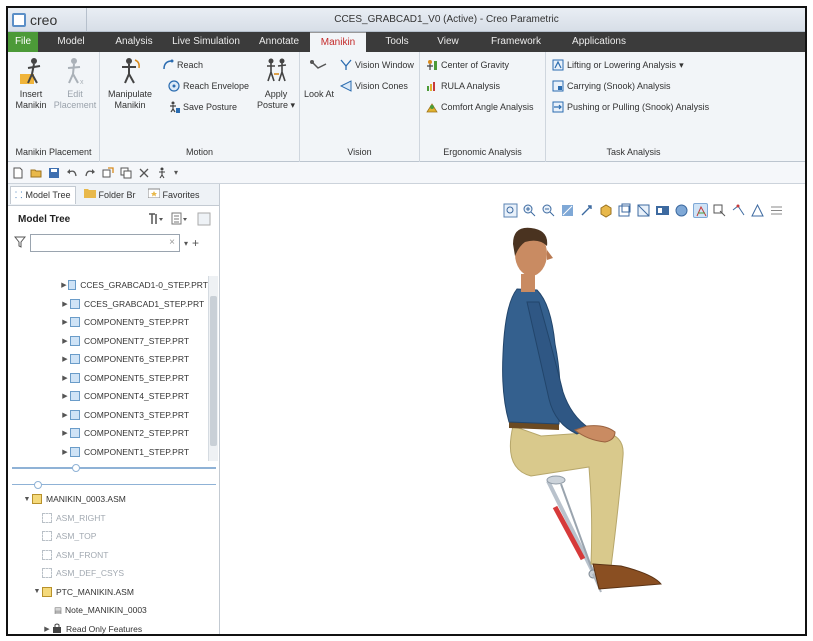 This screenshot has width=813, height=641. What do you see at coordinates (47, 591) in the screenshot?
I see `assembly-icon` at bounding box center [47, 591].